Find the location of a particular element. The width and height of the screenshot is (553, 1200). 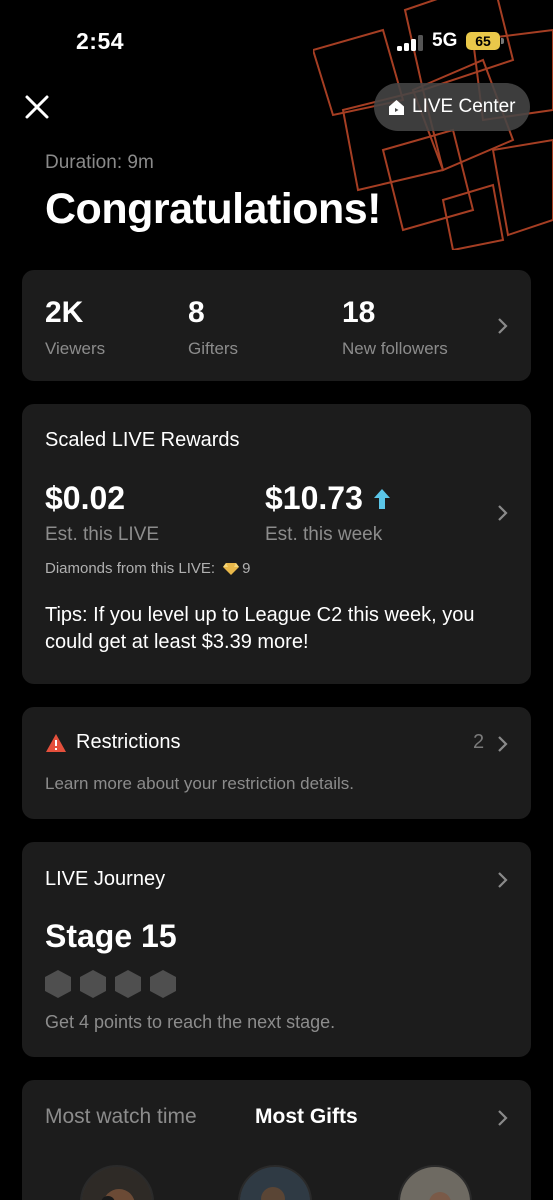

diamonds-count: 9 is located at coordinates (246, 568).